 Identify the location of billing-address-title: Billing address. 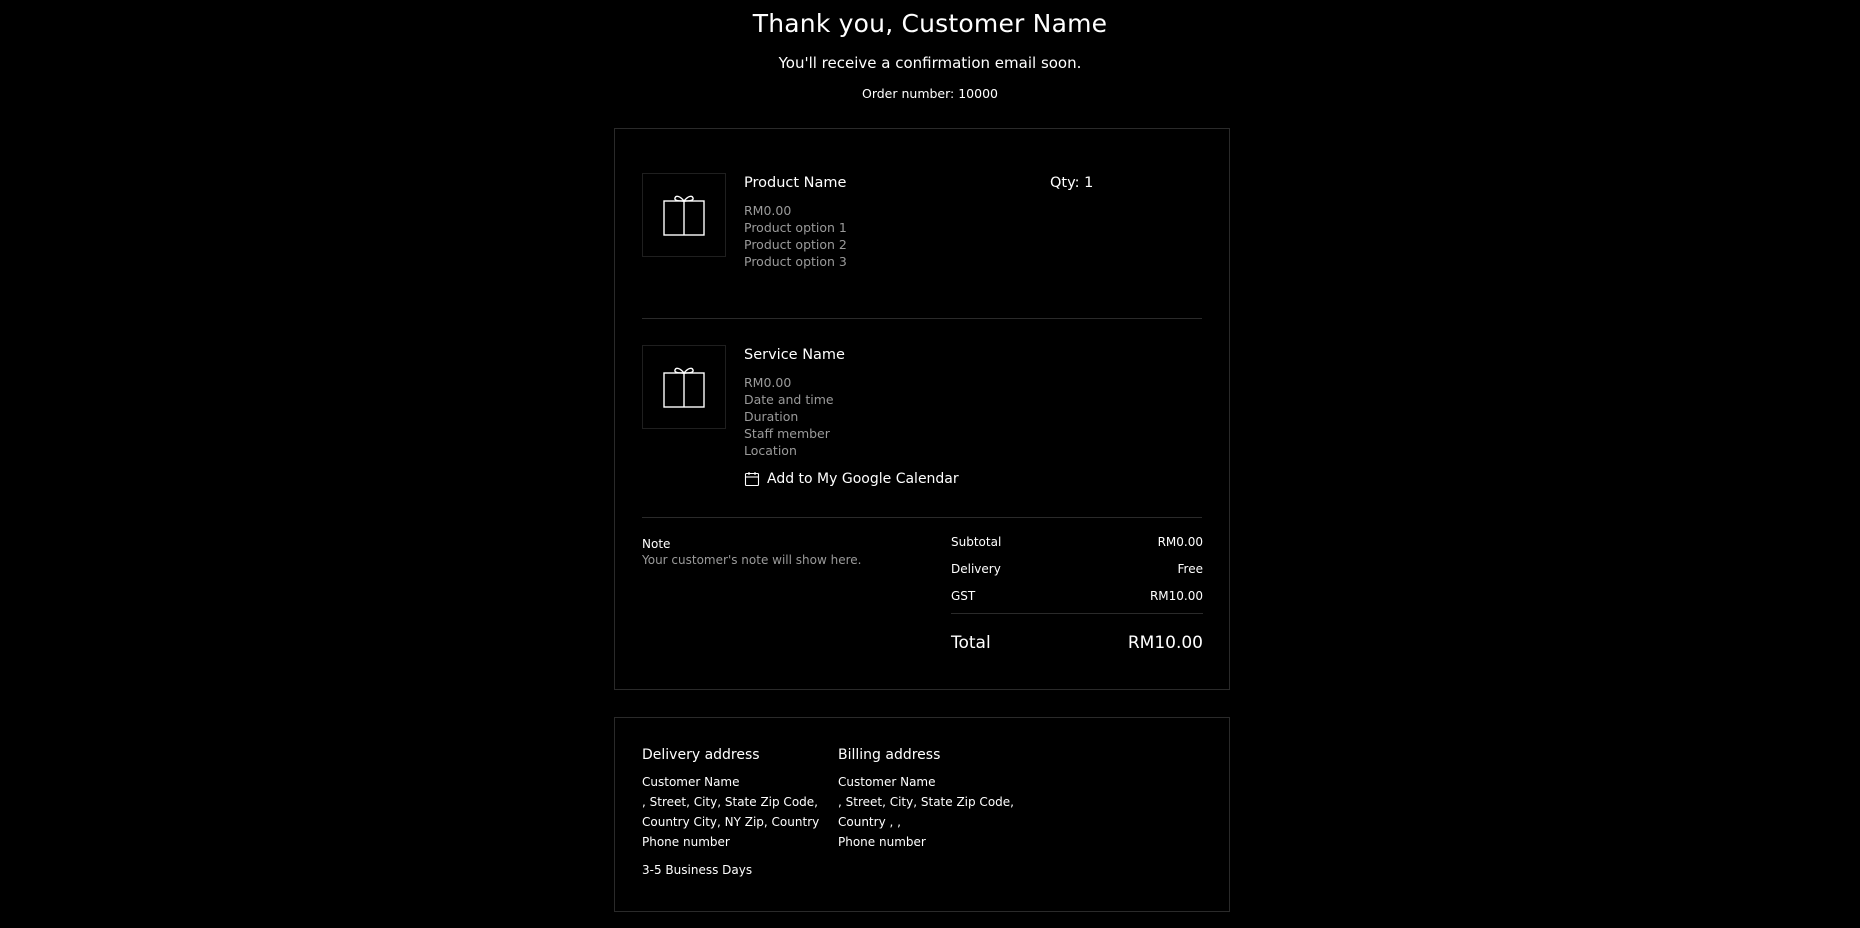
(889, 755).